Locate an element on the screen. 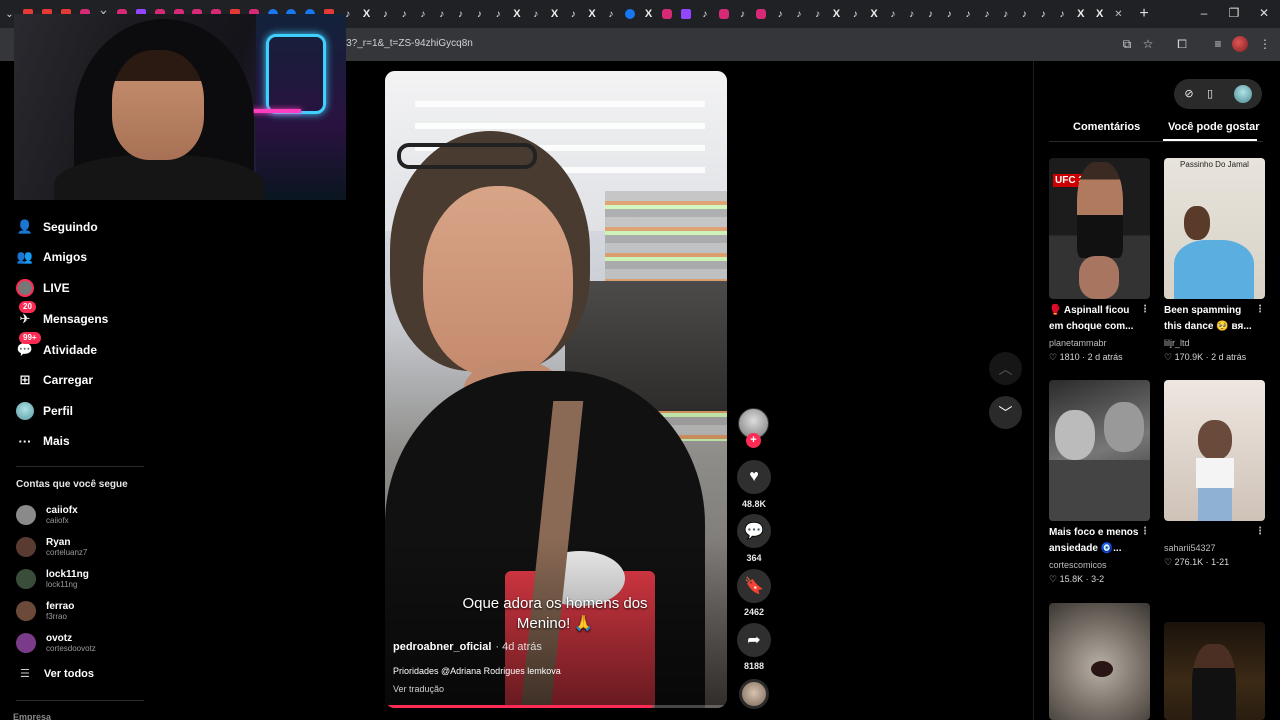 The height and width of the screenshot is (720, 1280). video-author-name: pedroabner_oficial is located at coordinates (442, 647).